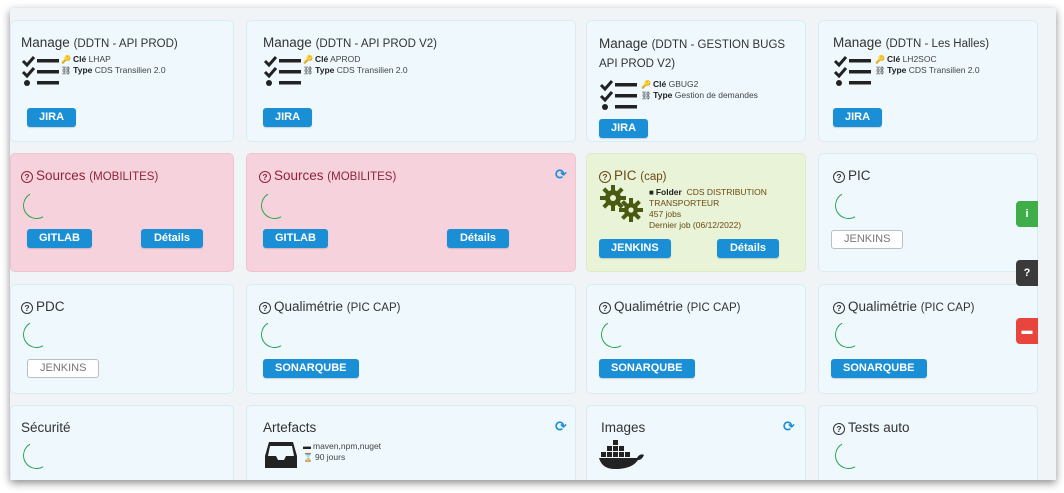 This screenshot has width=1064, height=493. I want to click on qualimetrie-card-3: ? Qualimétrie (PIC CAP) SONARQUBE, so click(928, 339).